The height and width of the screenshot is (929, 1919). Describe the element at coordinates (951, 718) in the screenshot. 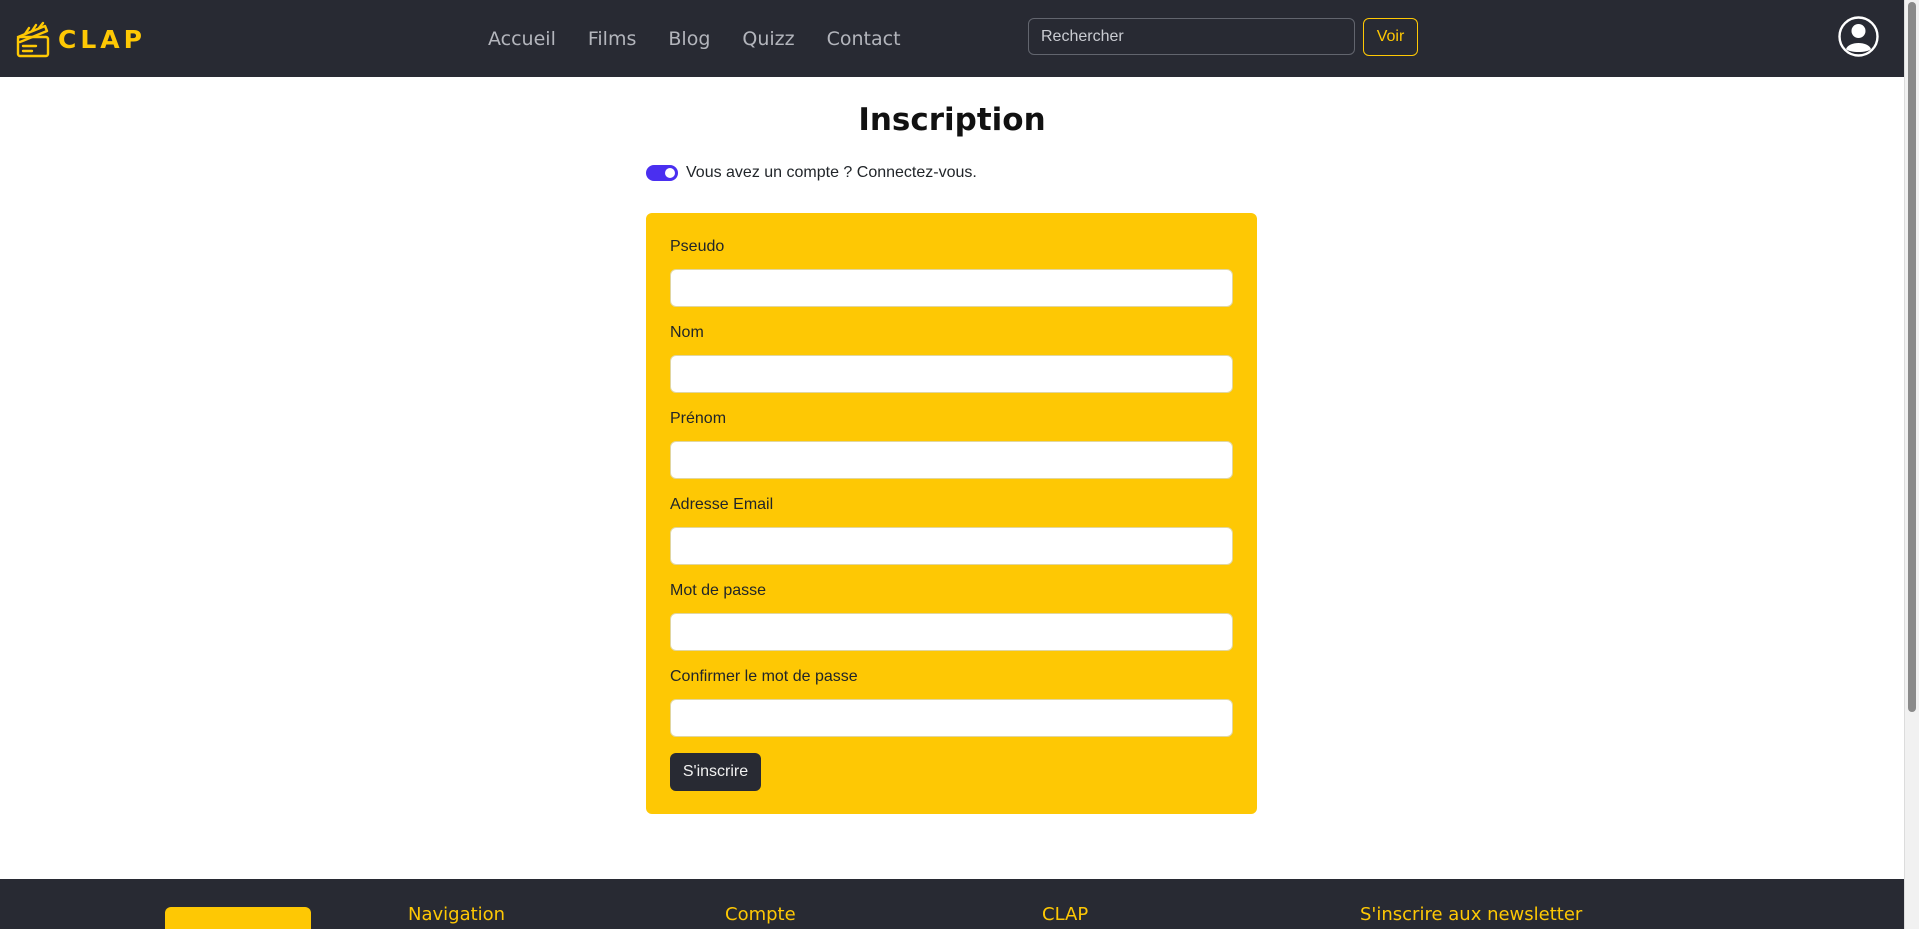

I see `confirm-password-input` at that location.